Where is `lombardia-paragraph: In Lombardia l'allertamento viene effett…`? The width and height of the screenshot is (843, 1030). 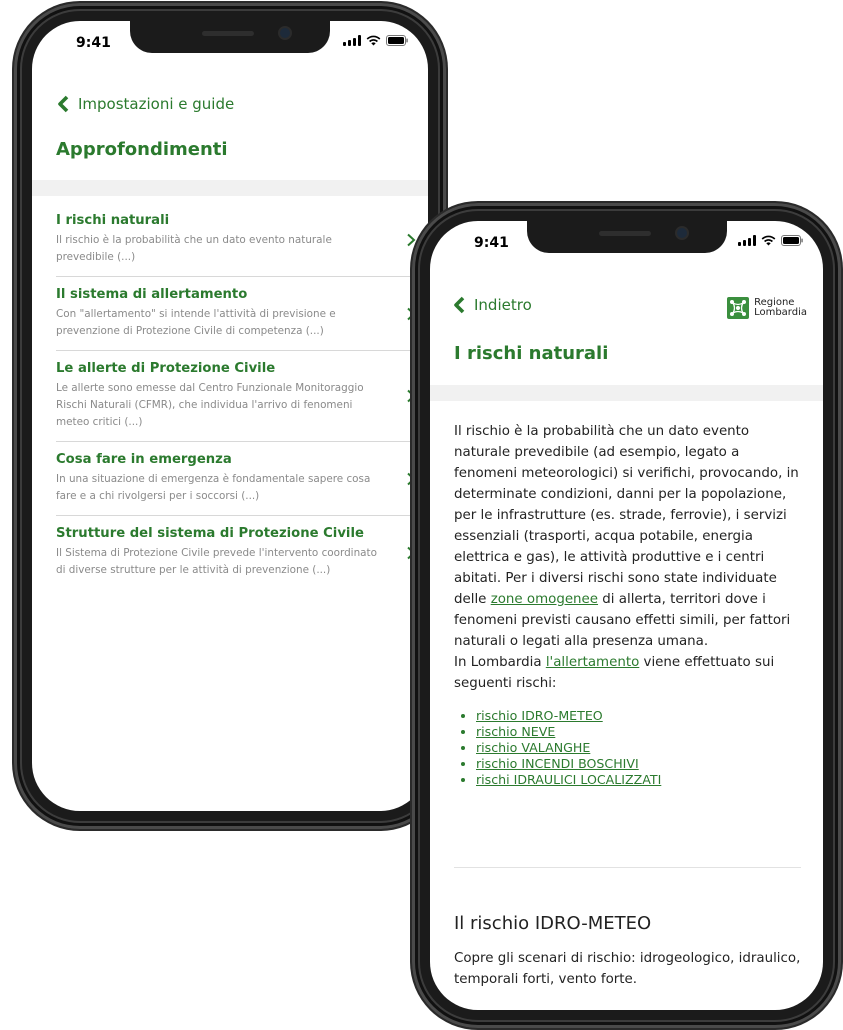
lombardia-paragraph: In Lombardia l'allertamento viene effett… is located at coordinates (614, 673).